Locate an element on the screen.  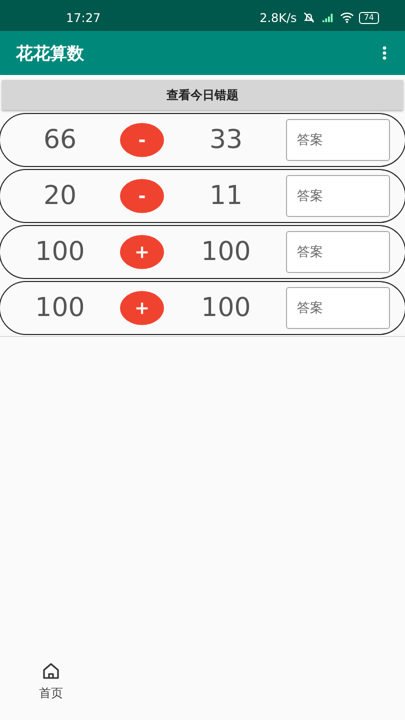
home-icon is located at coordinates (51, 670).